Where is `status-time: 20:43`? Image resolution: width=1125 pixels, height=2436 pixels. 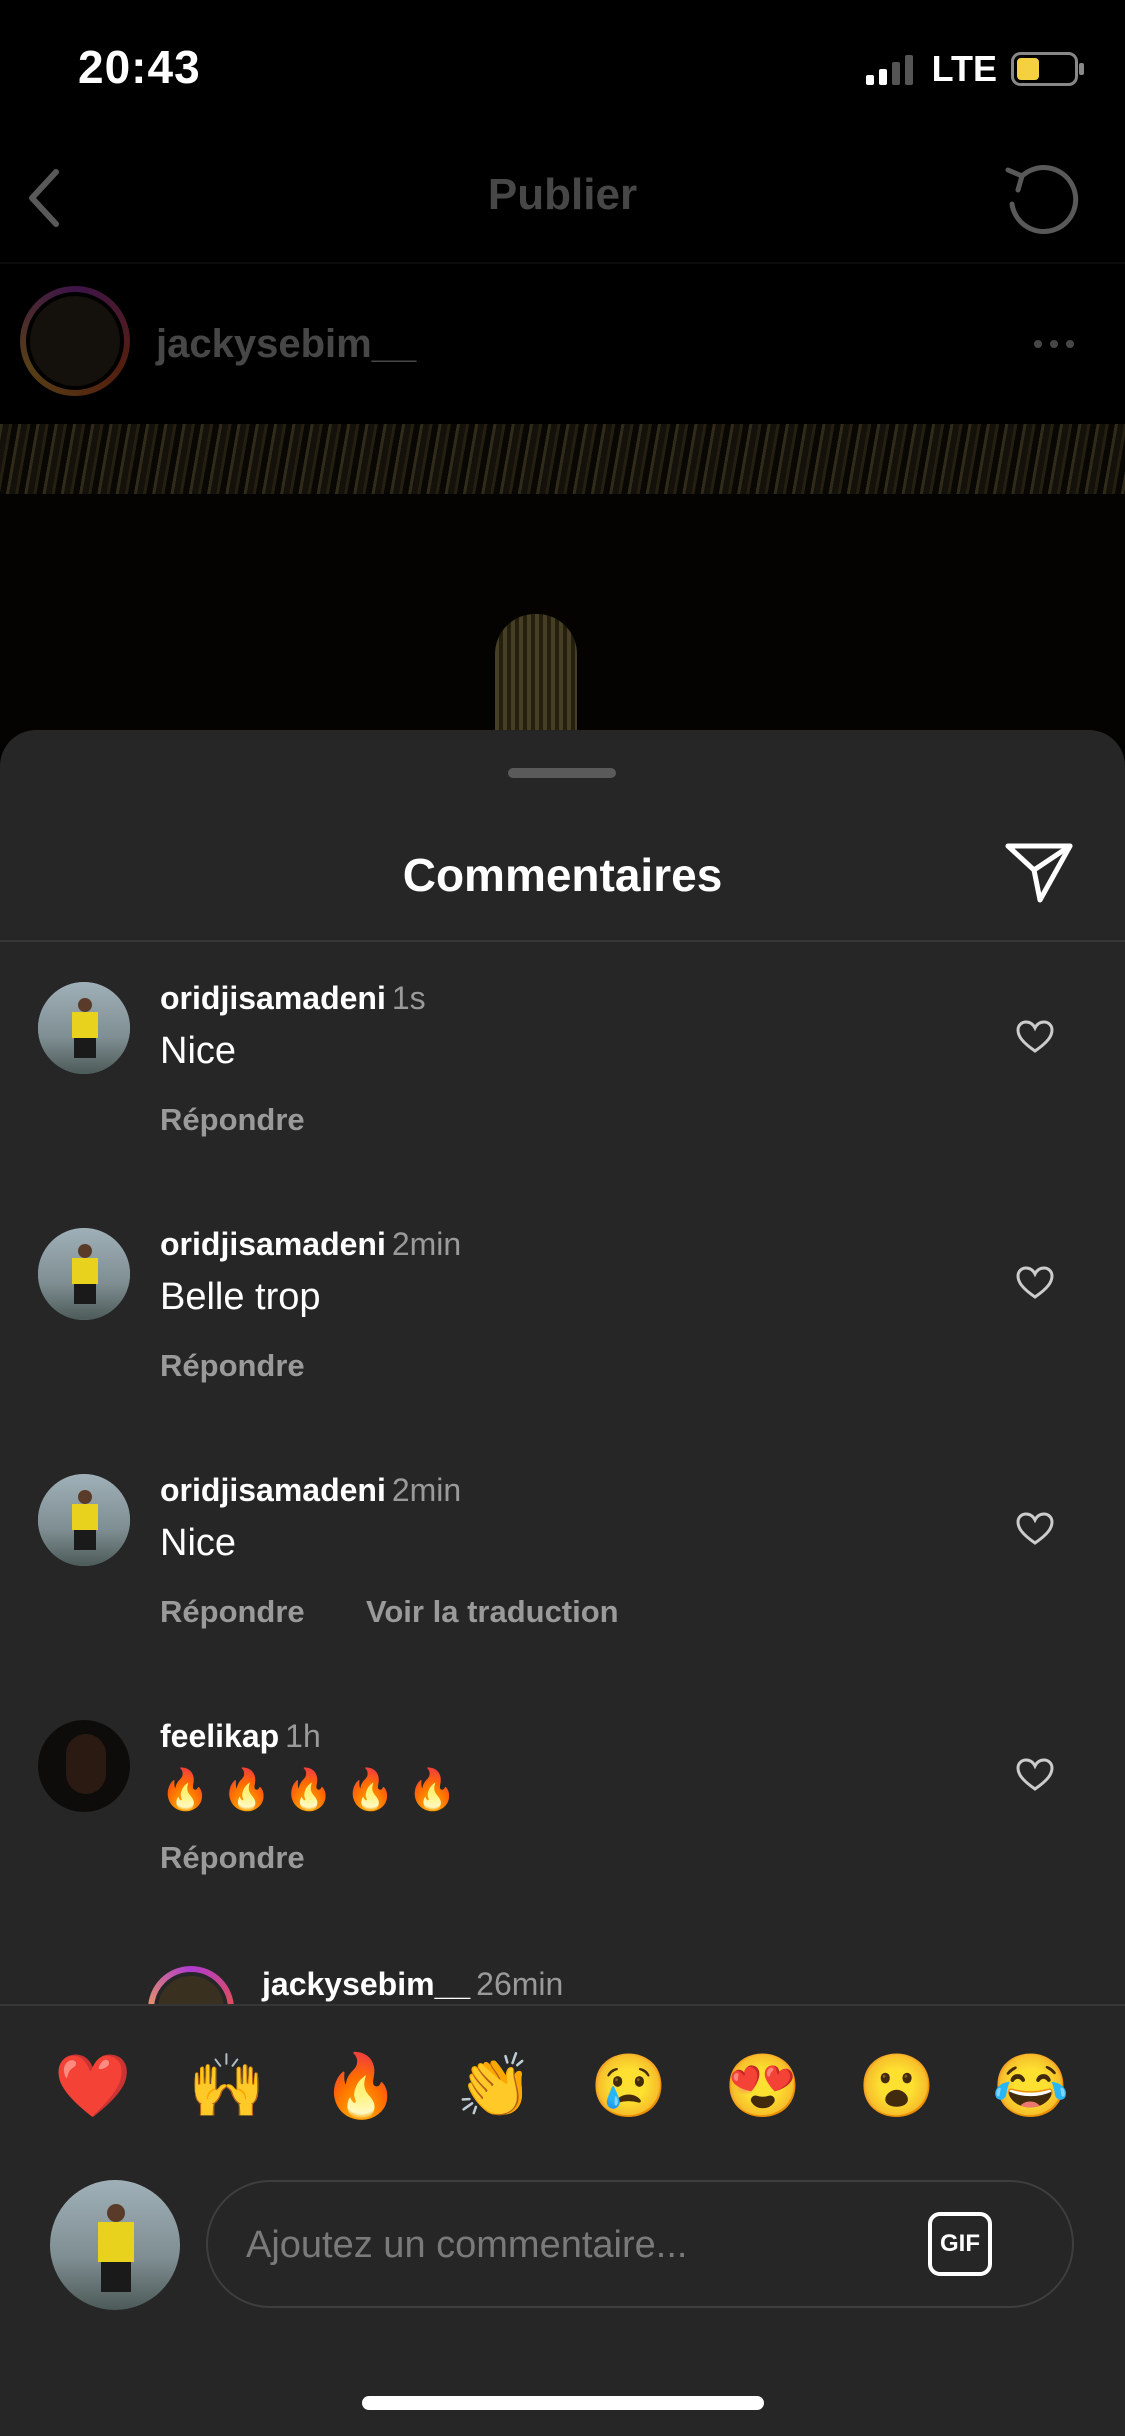 status-time: 20:43 is located at coordinates (139, 67).